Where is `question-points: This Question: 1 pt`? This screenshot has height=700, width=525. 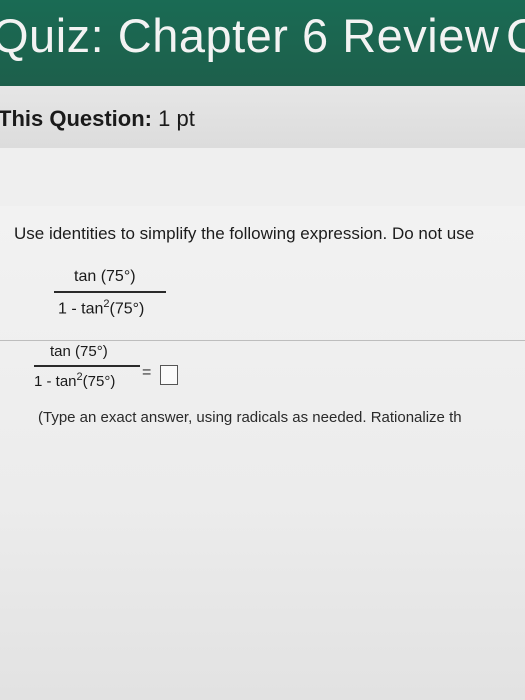
question-points: This Question: 1 pt is located at coordinates (97, 119).